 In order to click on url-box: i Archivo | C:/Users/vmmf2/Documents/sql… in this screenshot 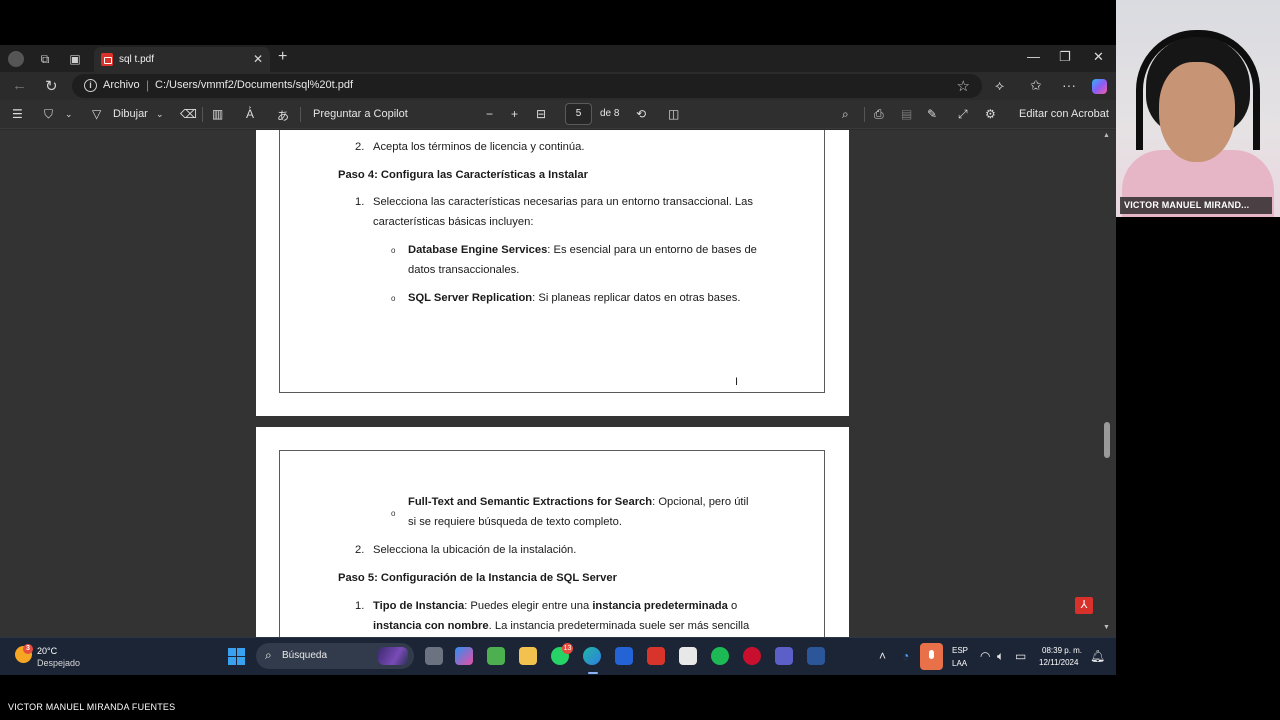, I will do `click(527, 86)`.